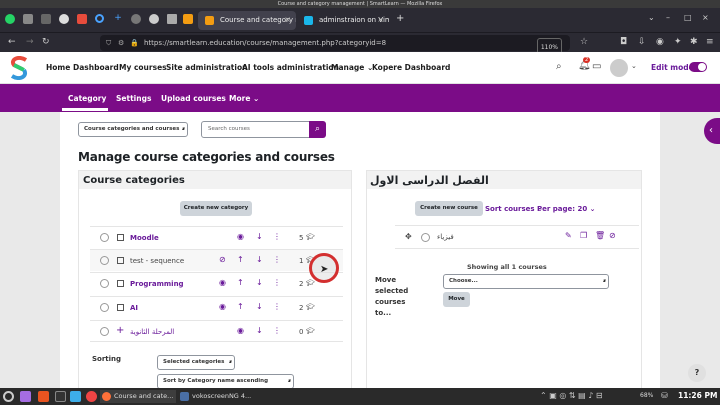 This screenshot has width=720, height=405. What do you see at coordinates (411, 67) in the screenshot?
I see `nav-kopere-dashboard: Kopere Dashboard` at bounding box center [411, 67].